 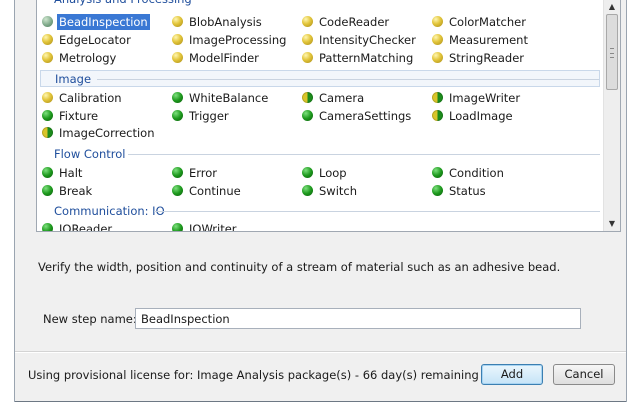 What do you see at coordinates (320, 352) in the screenshot?
I see `footer-divider-highlight` at bounding box center [320, 352].